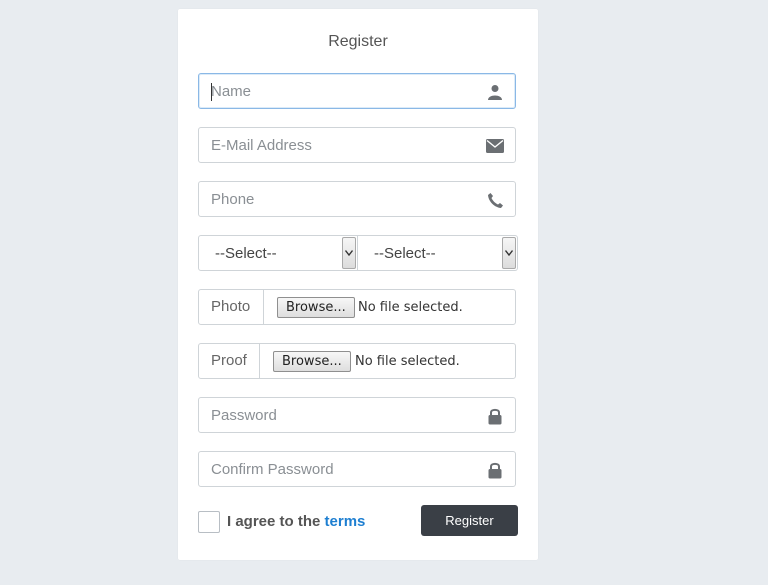  I want to click on proof-upload-row: Proof Browse... No file selected., so click(357, 361).